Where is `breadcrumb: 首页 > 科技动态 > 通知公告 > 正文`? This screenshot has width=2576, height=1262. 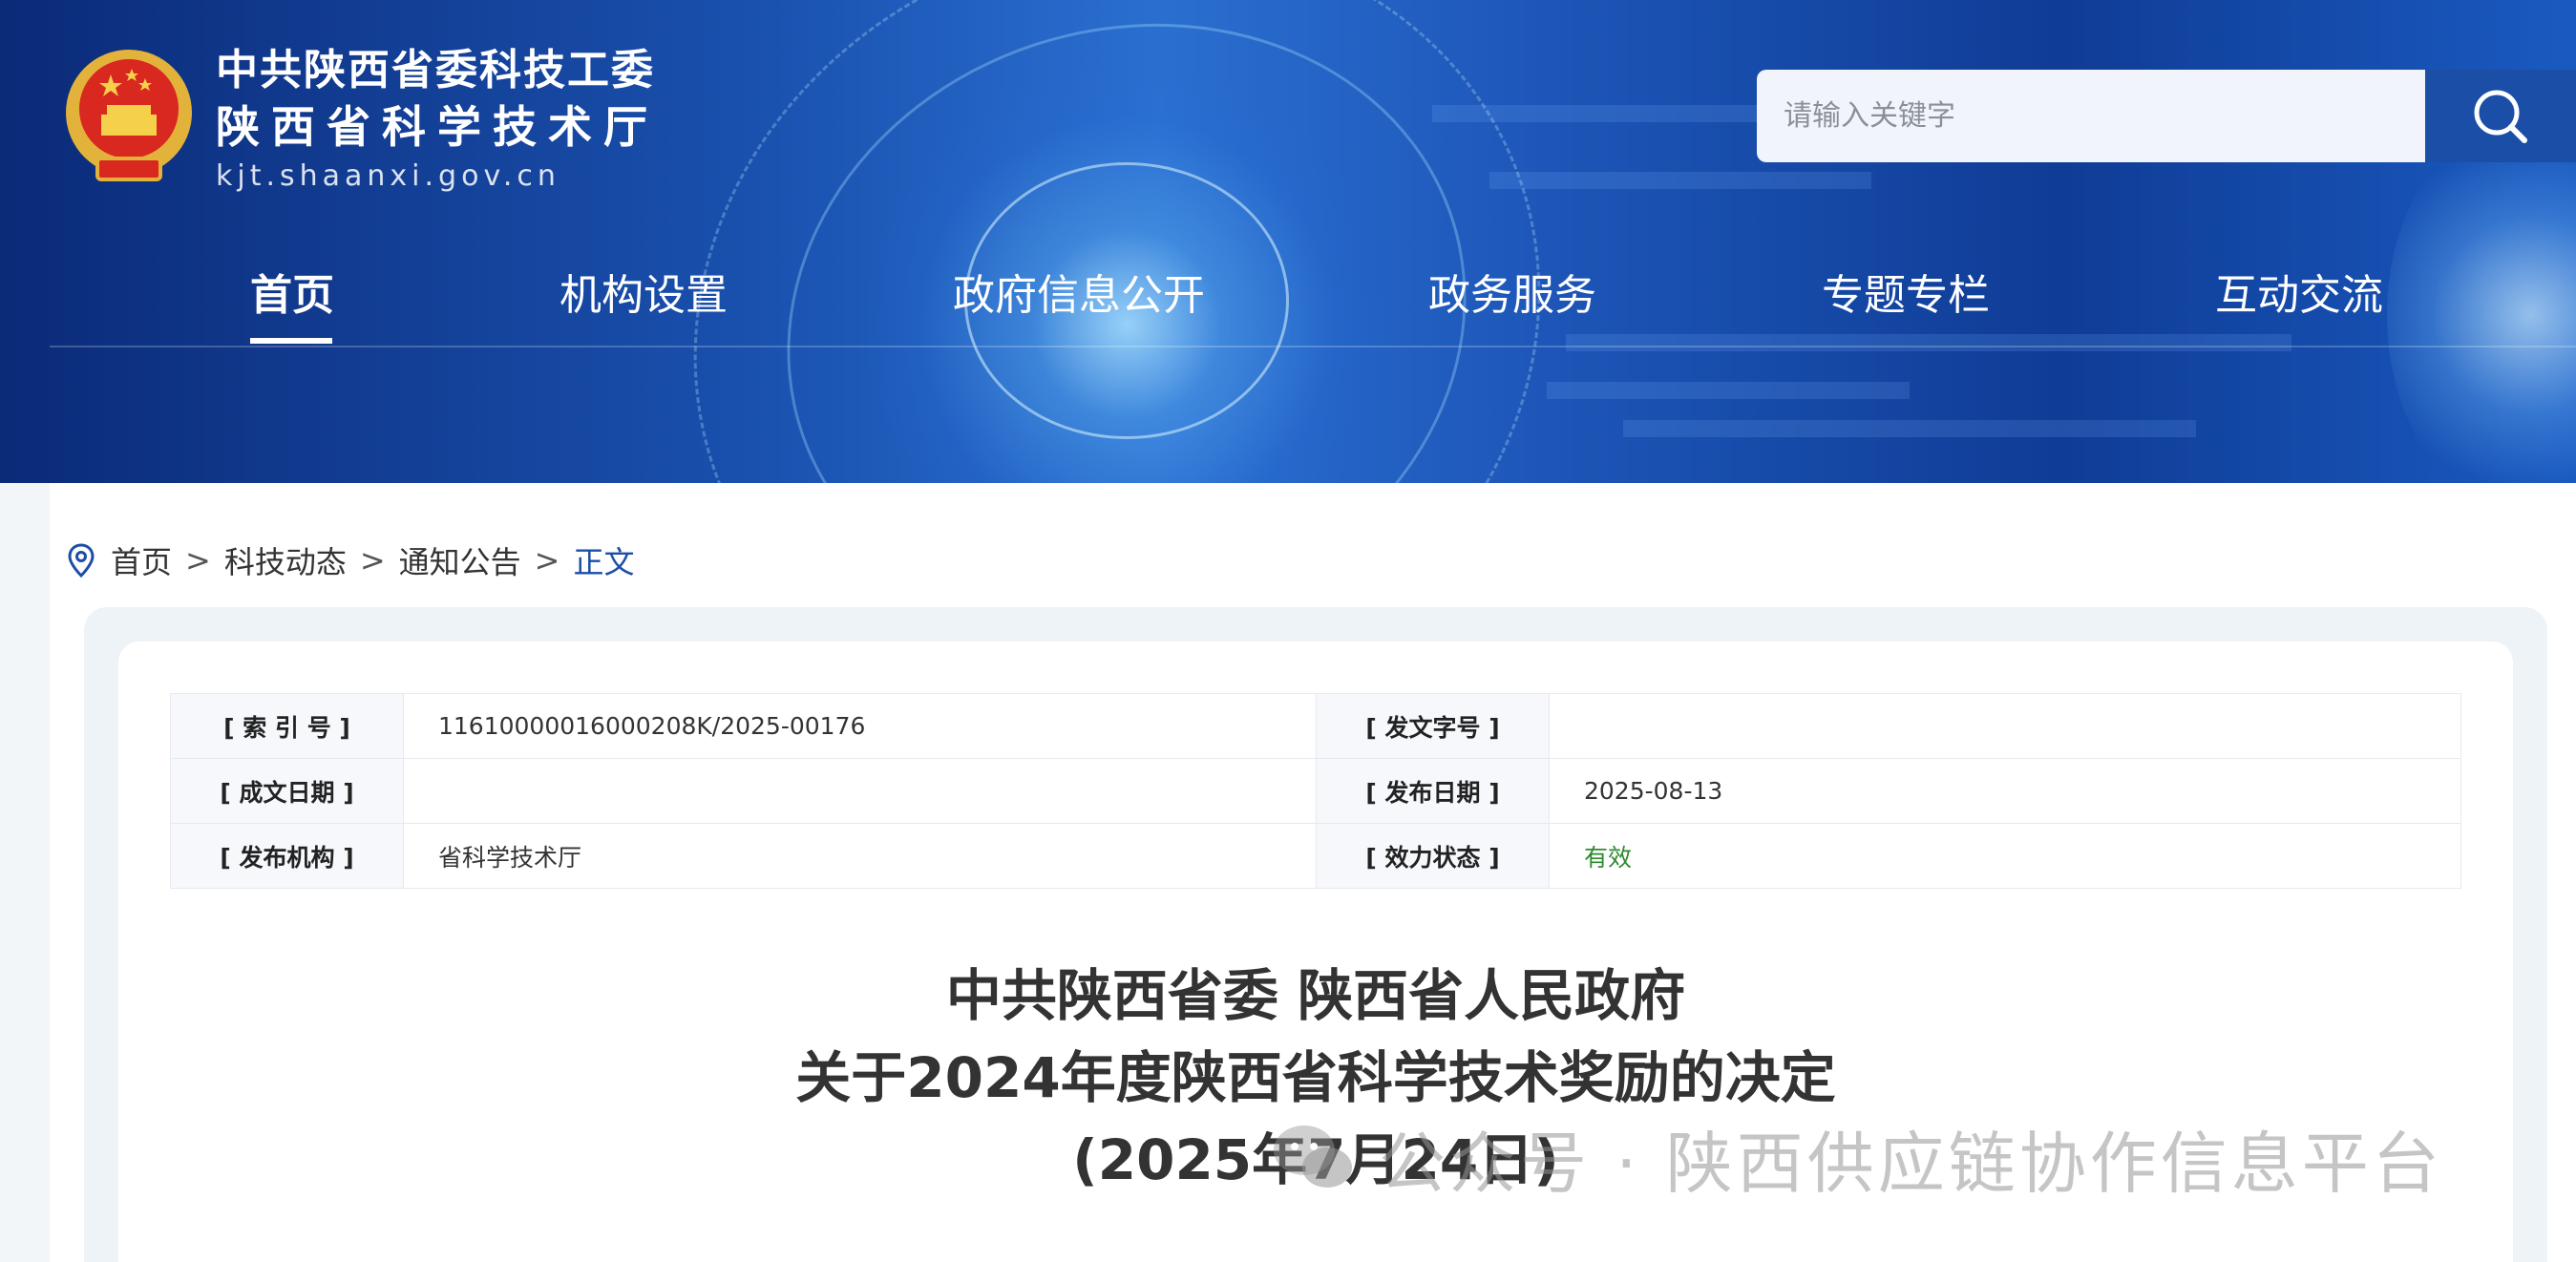
breadcrumb: 首页 > 科技动态 > 通知公告 > 正文 is located at coordinates (351, 560).